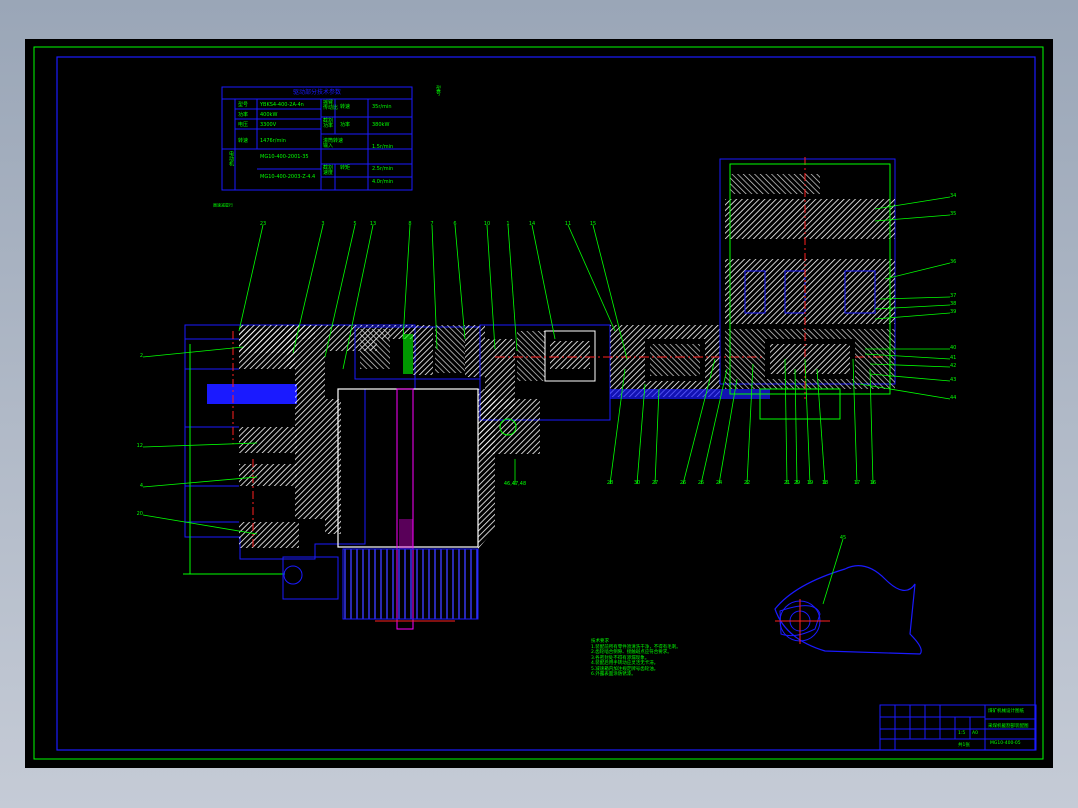 Image resolution: width=1078 pixels, height=808 pixels. Describe the element at coordinates (322, 224) in the screenshot. I see `callout-top-3: 3` at that location.